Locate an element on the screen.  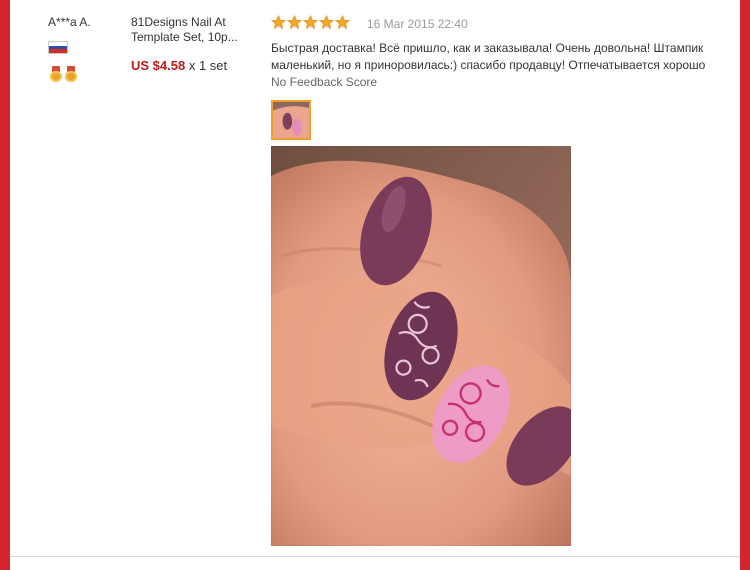
nail-photo-thumb-image is located at coordinates (291, 120).